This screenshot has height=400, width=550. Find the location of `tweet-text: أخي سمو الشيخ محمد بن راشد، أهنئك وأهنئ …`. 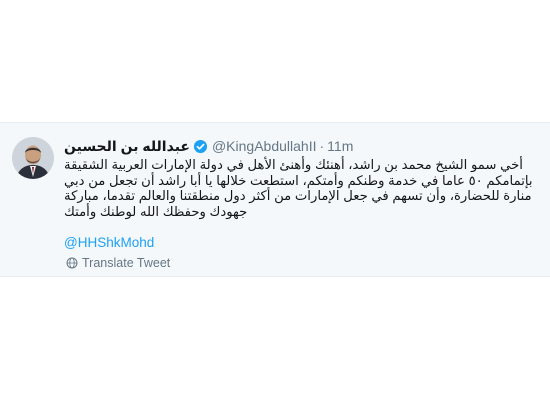

tweet-text: أخي سمو الشيخ محمد بن راشد، أهنئك وأهنئ … is located at coordinates (302, 188).